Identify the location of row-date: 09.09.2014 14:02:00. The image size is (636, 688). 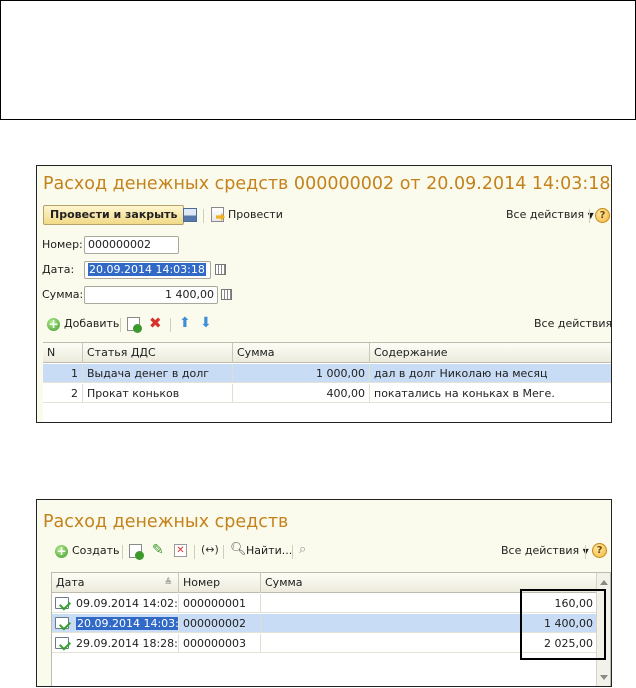
(125, 603).